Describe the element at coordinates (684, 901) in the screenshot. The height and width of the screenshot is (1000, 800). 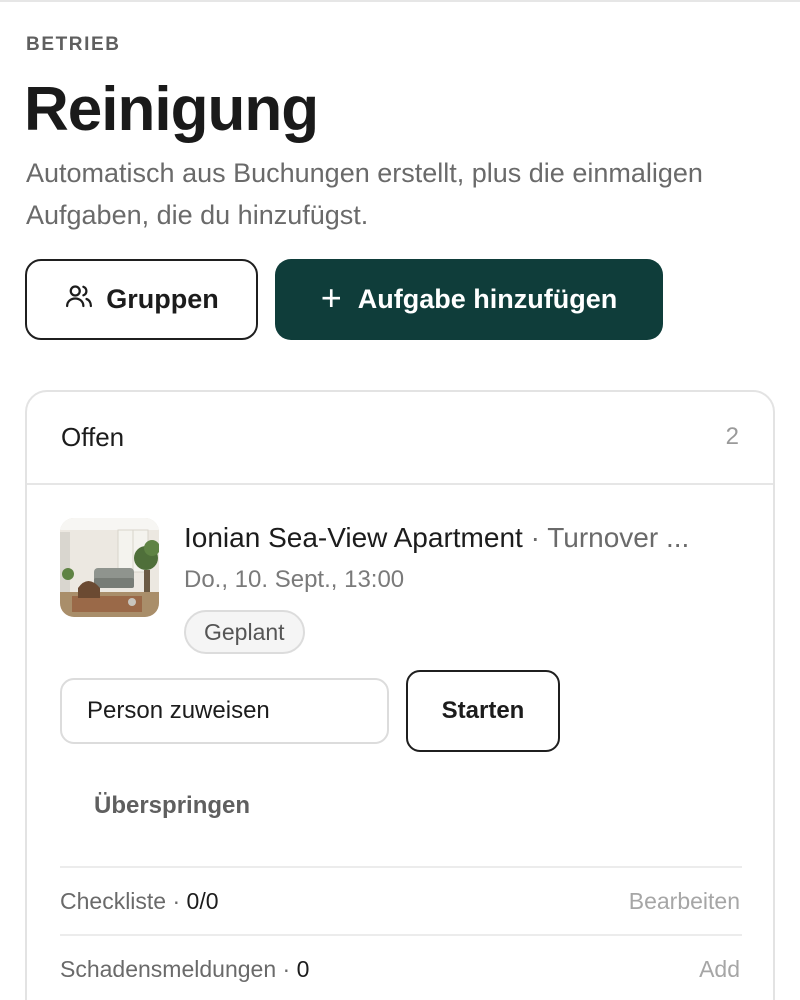
I see `checklist-edit-link: Bearbeiten` at that location.